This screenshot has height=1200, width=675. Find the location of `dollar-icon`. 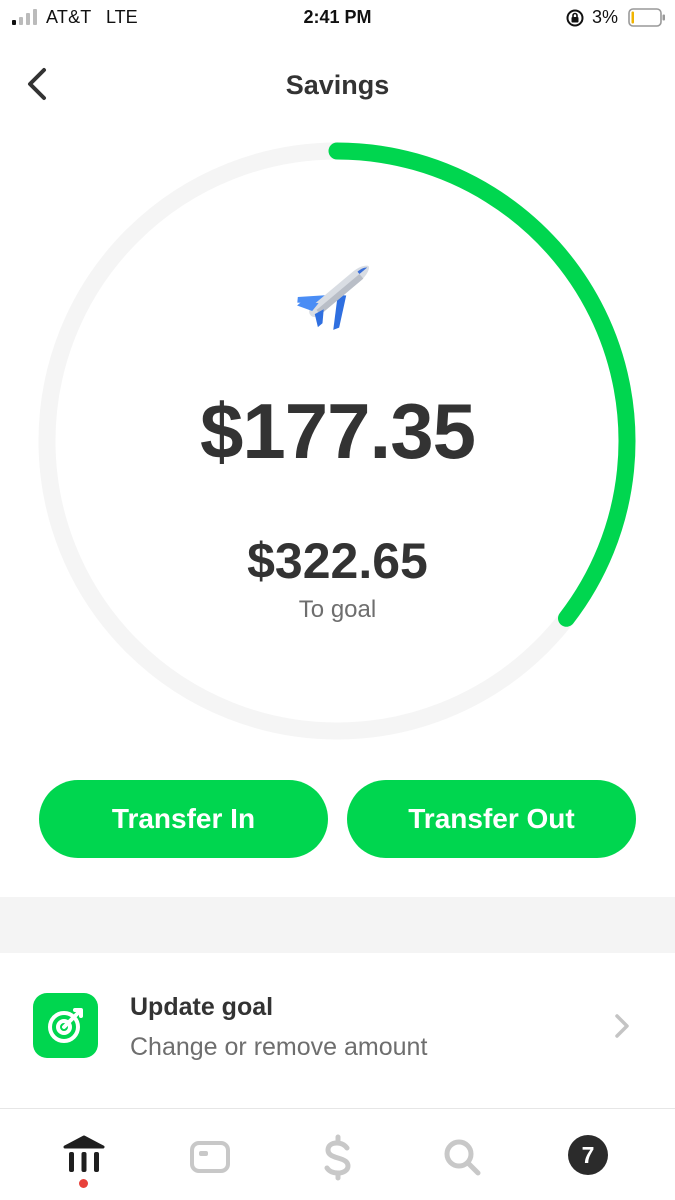

dollar-icon is located at coordinates (337, 1157).